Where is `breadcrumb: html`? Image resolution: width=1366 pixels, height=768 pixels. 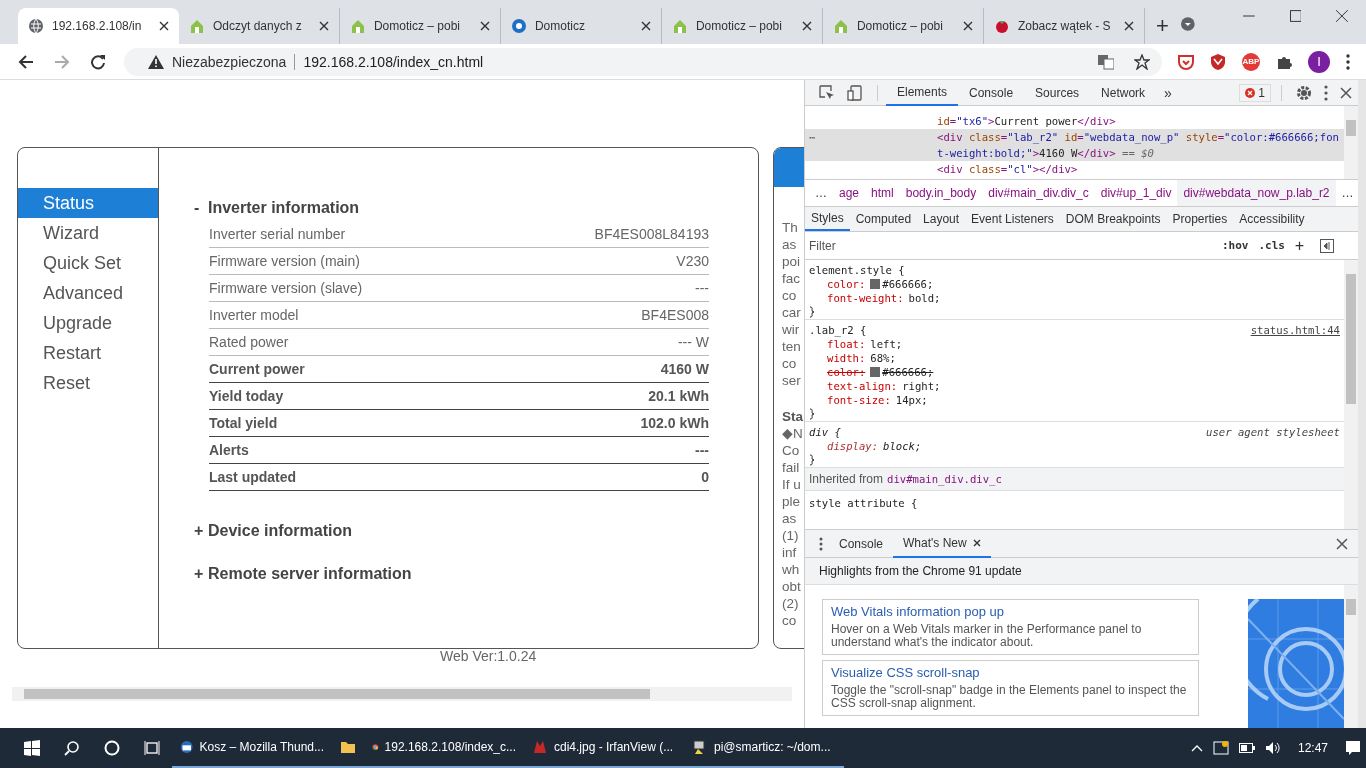
breadcrumb: html is located at coordinates (882, 193).